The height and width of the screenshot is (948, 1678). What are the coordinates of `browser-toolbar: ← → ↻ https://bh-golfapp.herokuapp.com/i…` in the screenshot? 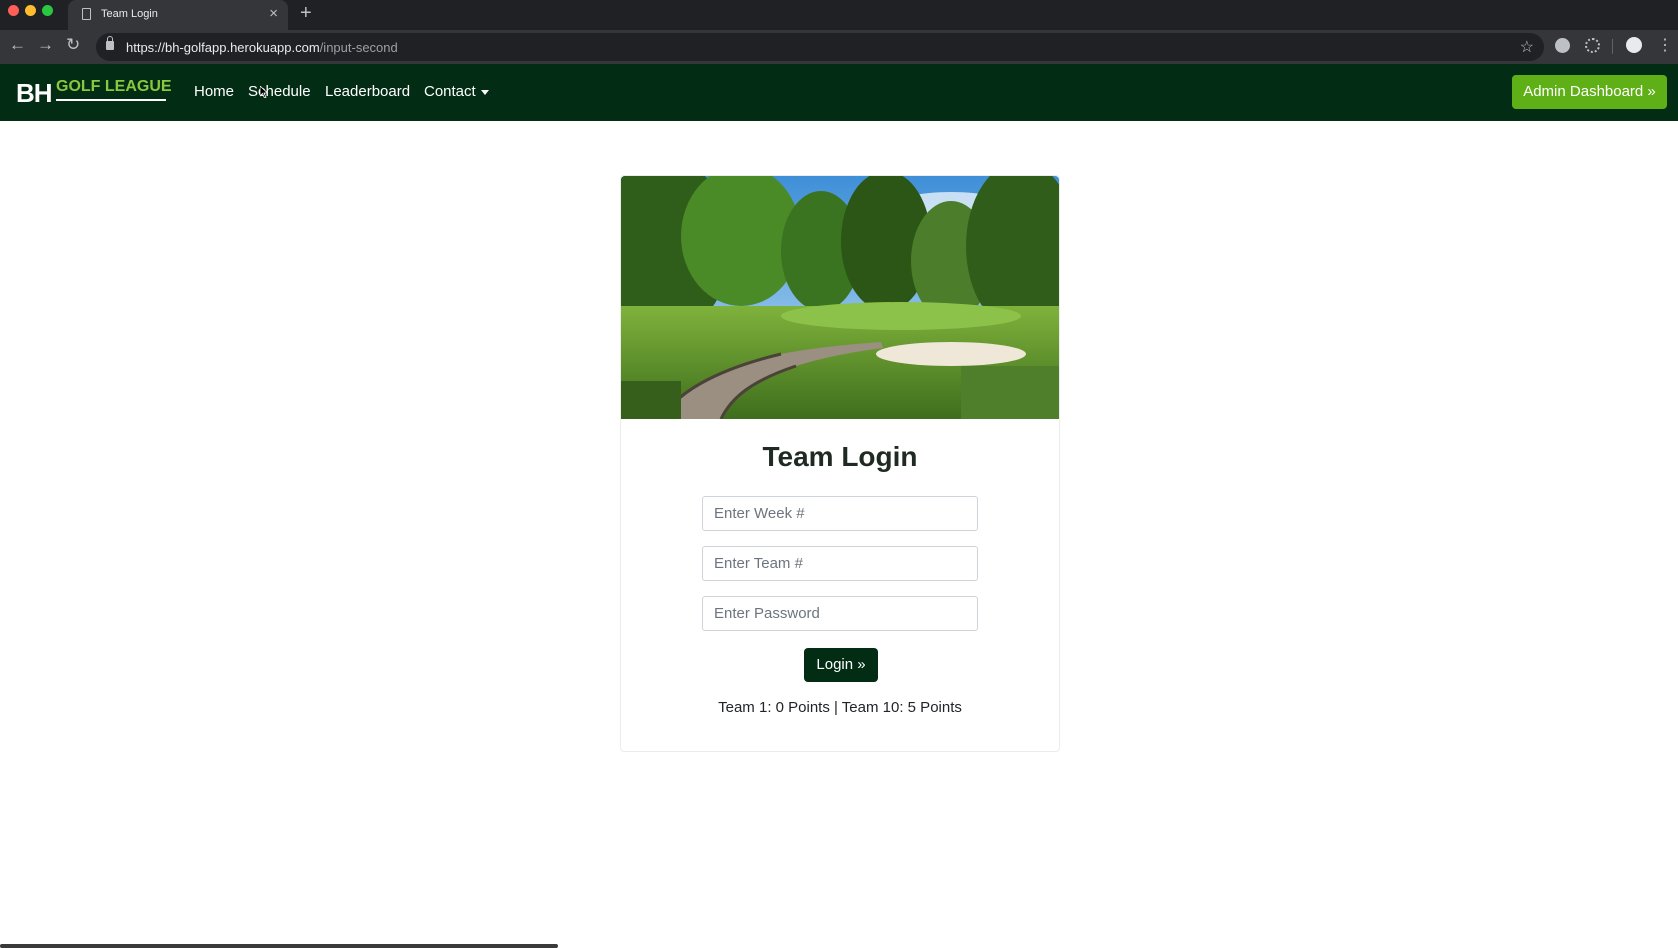 It's located at (839, 47).